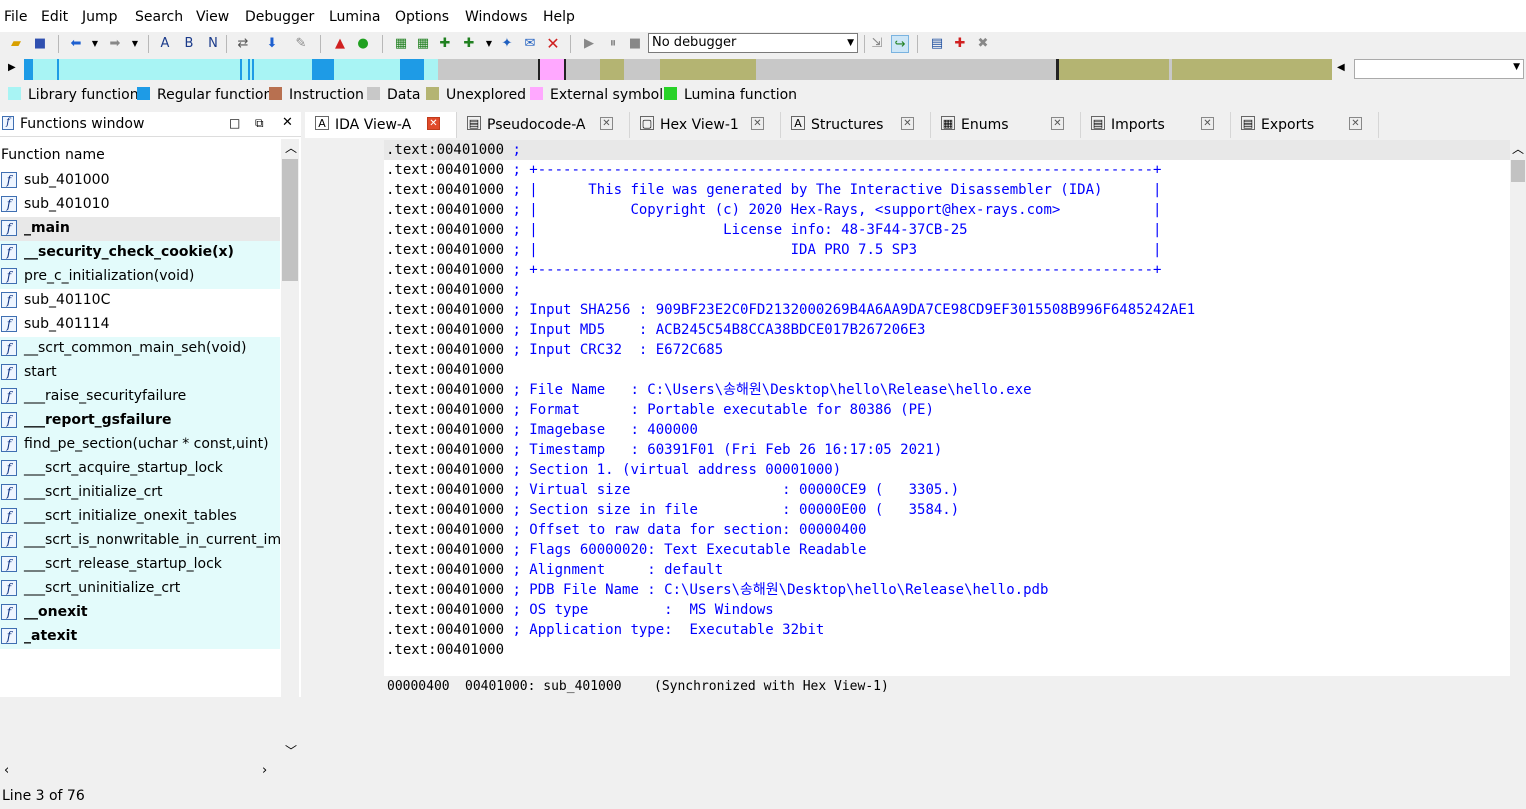 The height and width of the screenshot is (809, 1526). Describe the element at coordinates (856, 125) in the screenshot. I see `tab-structures: A Structures ✕` at that location.